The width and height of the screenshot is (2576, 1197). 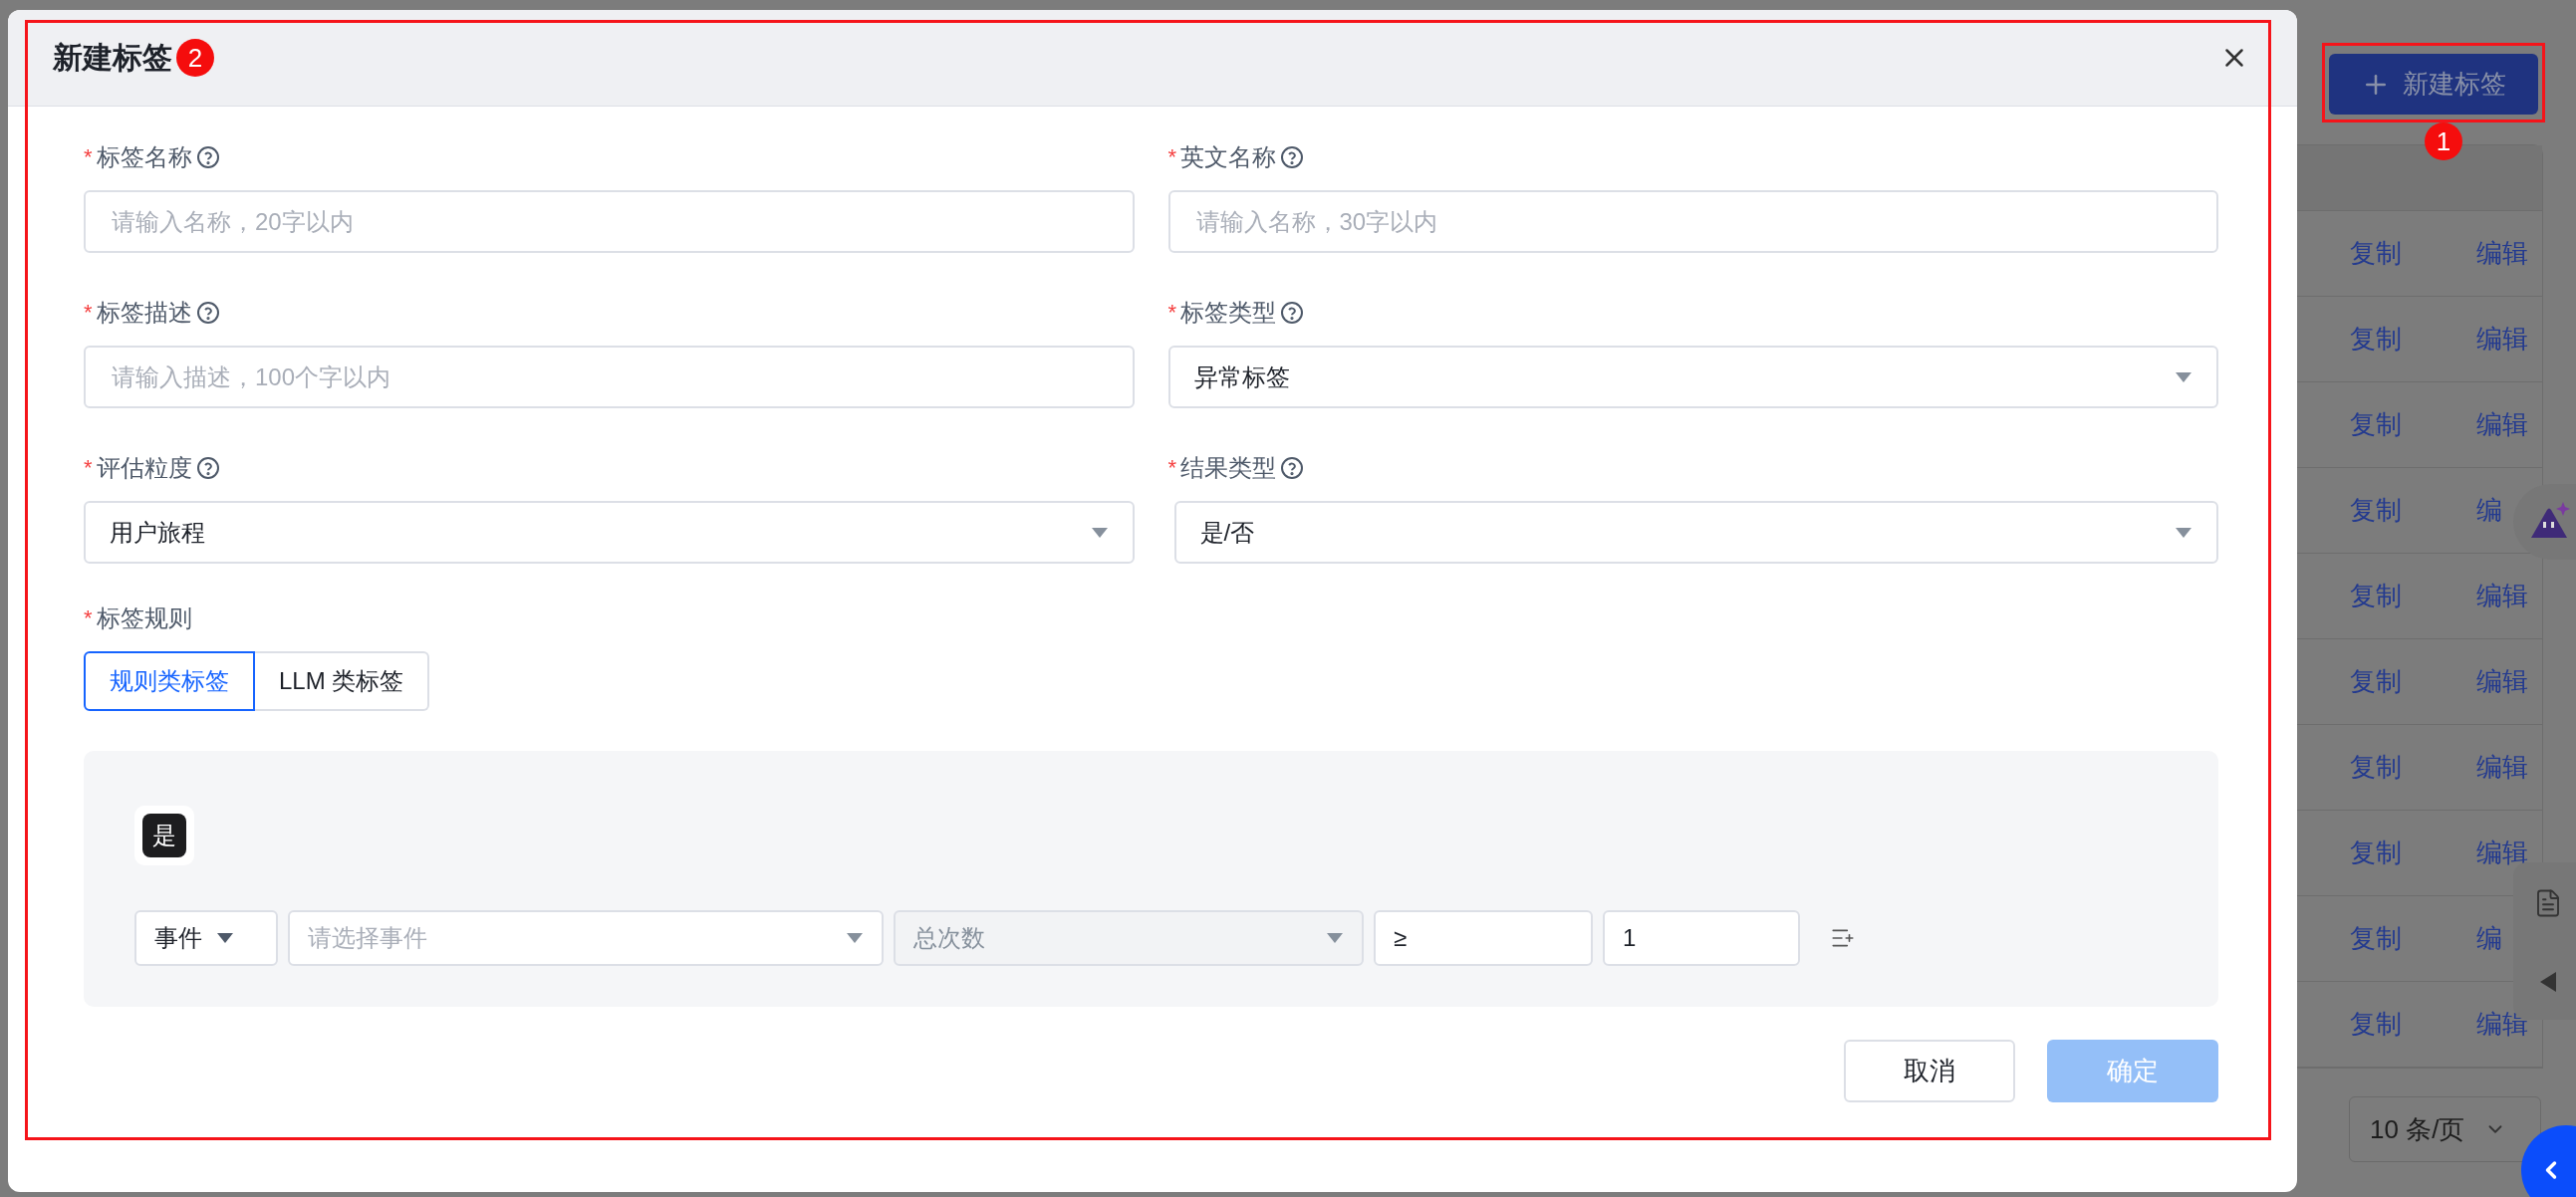 What do you see at coordinates (195, 58) in the screenshot?
I see `step-badge: 2` at bounding box center [195, 58].